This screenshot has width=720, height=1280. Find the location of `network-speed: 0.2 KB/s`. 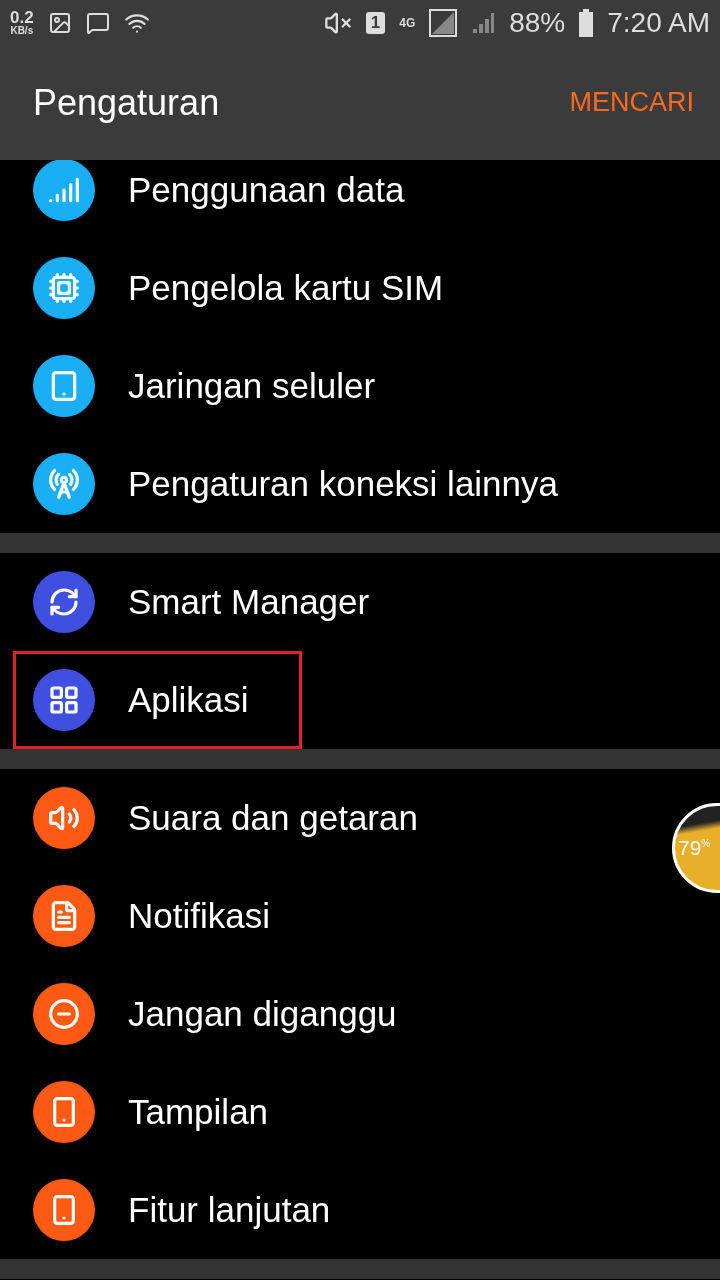

network-speed: 0.2 KB/s is located at coordinates (22, 22).